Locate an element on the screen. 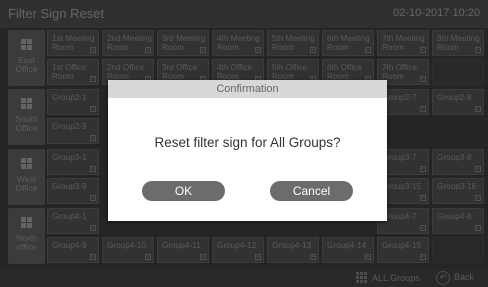 Image resolution: width=488 pixels, height=287 pixels. dialog-message: Reset filter sign for All Groups? is located at coordinates (247, 142).